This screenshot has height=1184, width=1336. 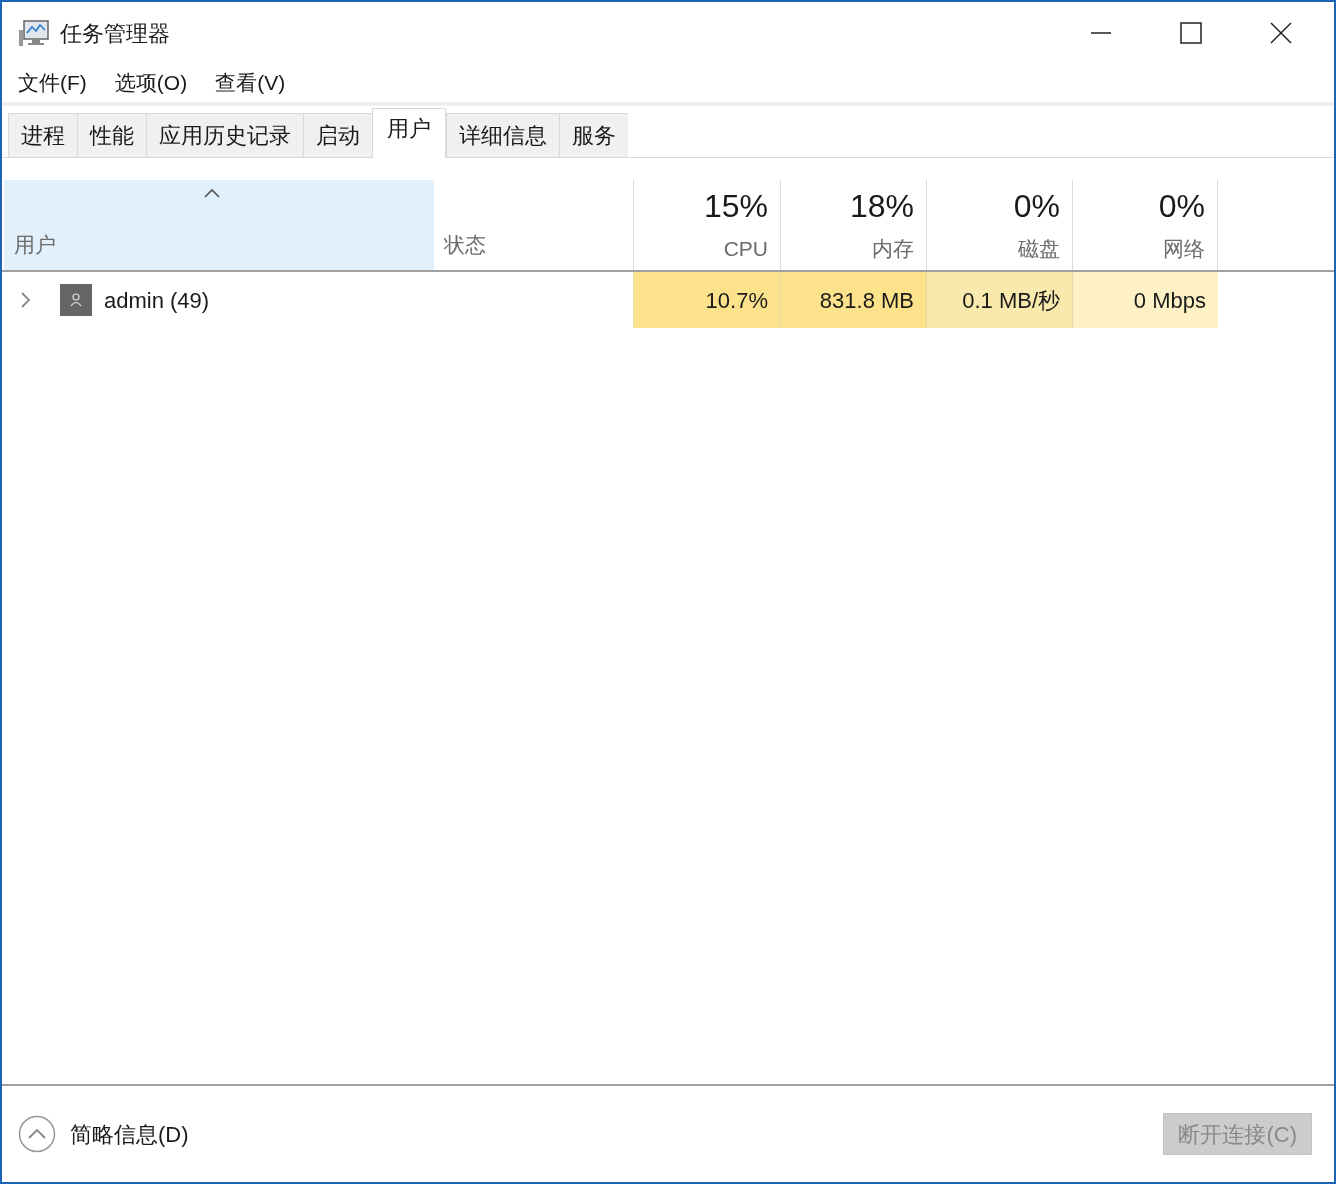 I want to click on tab: 性能, so click(x=111, y=135).